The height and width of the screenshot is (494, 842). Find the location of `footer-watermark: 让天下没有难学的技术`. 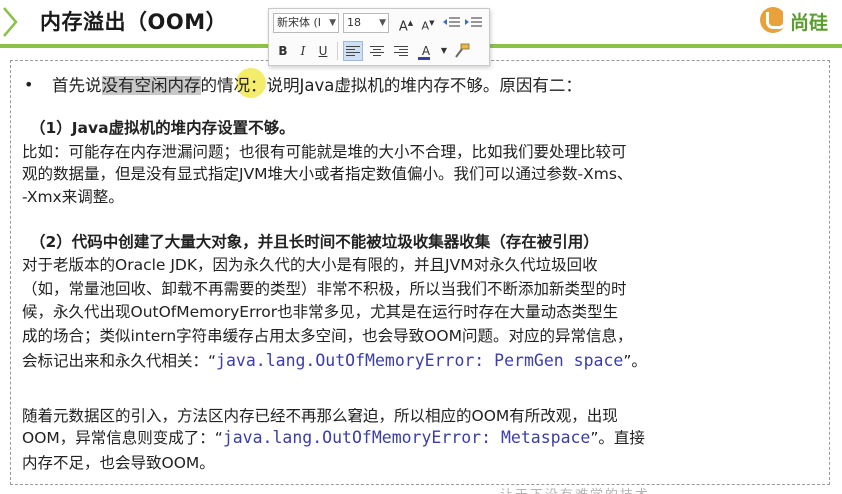

footer-watermark: 让天下没有难学的技术 is located at coordinates (575, 489).